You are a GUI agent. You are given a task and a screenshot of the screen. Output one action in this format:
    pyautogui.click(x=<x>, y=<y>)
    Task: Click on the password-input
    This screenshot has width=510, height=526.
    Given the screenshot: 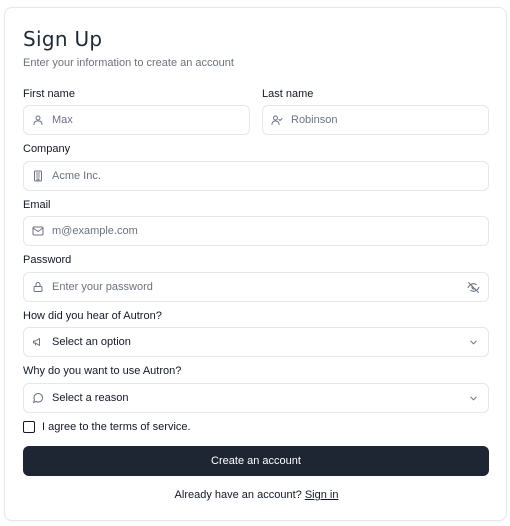 What is the action you would take?
    pyautogui.click(x=255, y=287)
    